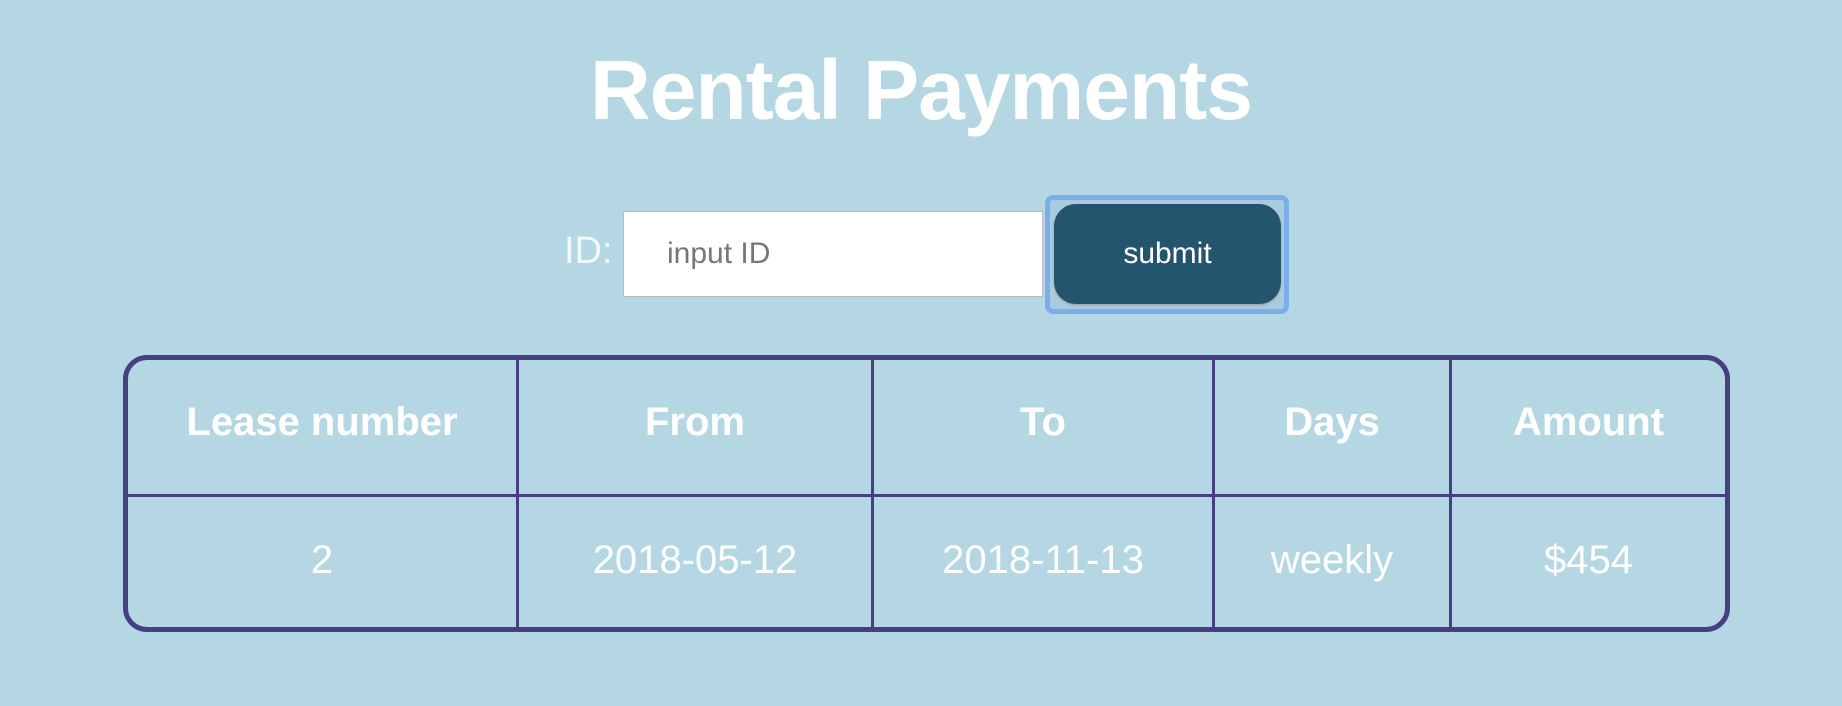 Image resolution: width=1842 pixels, height=706 pixels. I want to click on cell-amount: $454, so click(1588, 559).